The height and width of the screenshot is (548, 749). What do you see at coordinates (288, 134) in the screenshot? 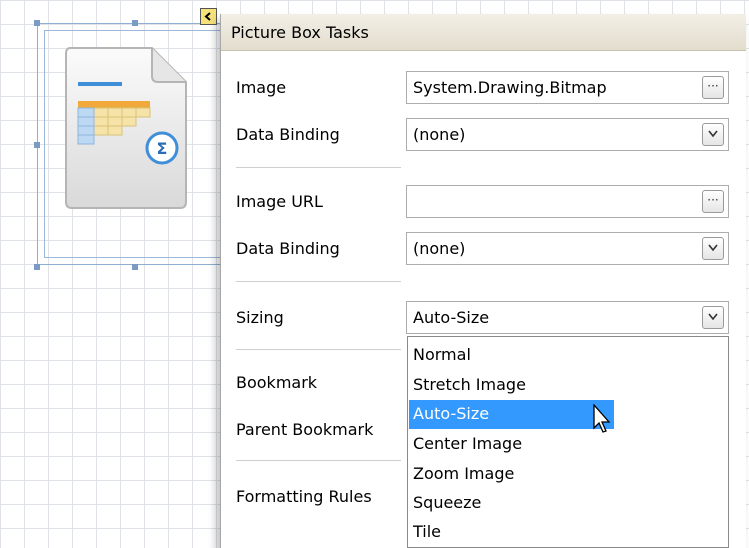
I see `image-data-binding-label: Data Binding` at bounding box center [288, 134].